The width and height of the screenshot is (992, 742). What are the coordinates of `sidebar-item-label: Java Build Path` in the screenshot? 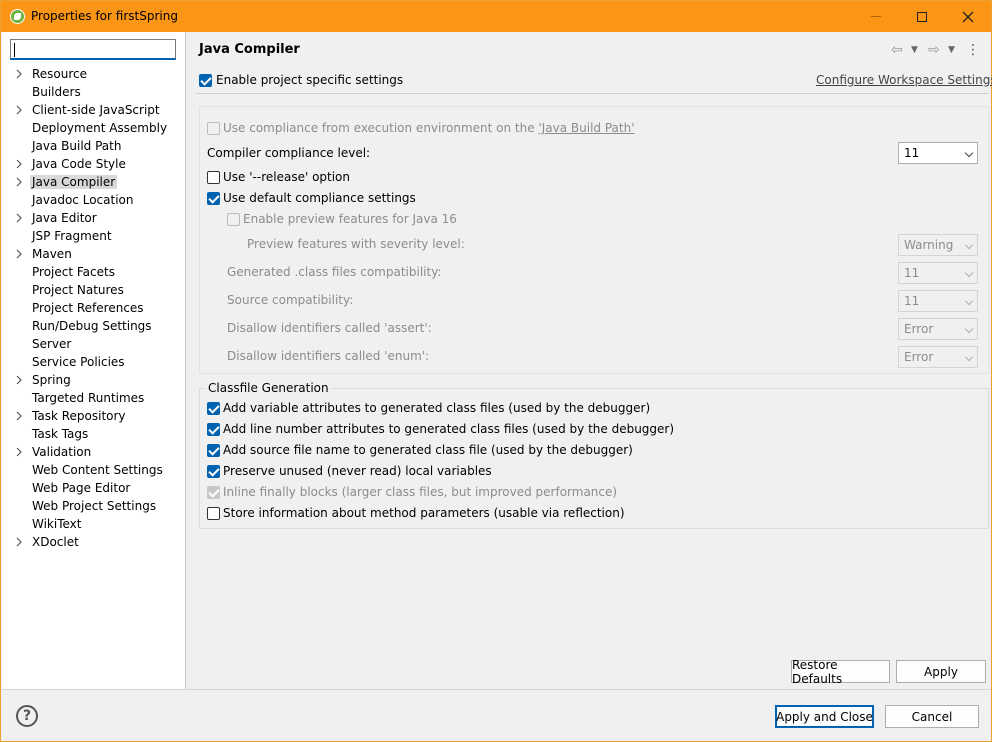 It's located at (77, 146).